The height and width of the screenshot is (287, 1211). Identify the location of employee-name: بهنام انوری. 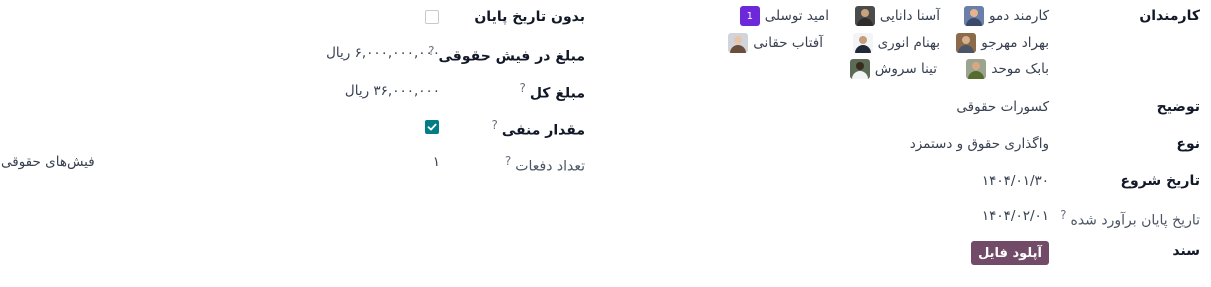
(908, 43).